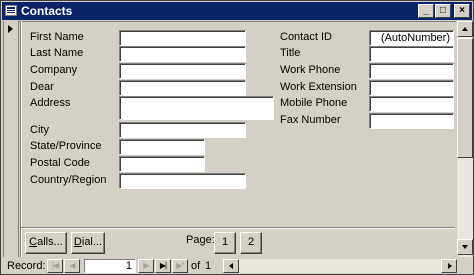 This screenshot has height=275, width=474. What do you see at coordinates (33, 242) in the screenshot?
I see `calls-hotkey: C` at bounding box center [33, 242].